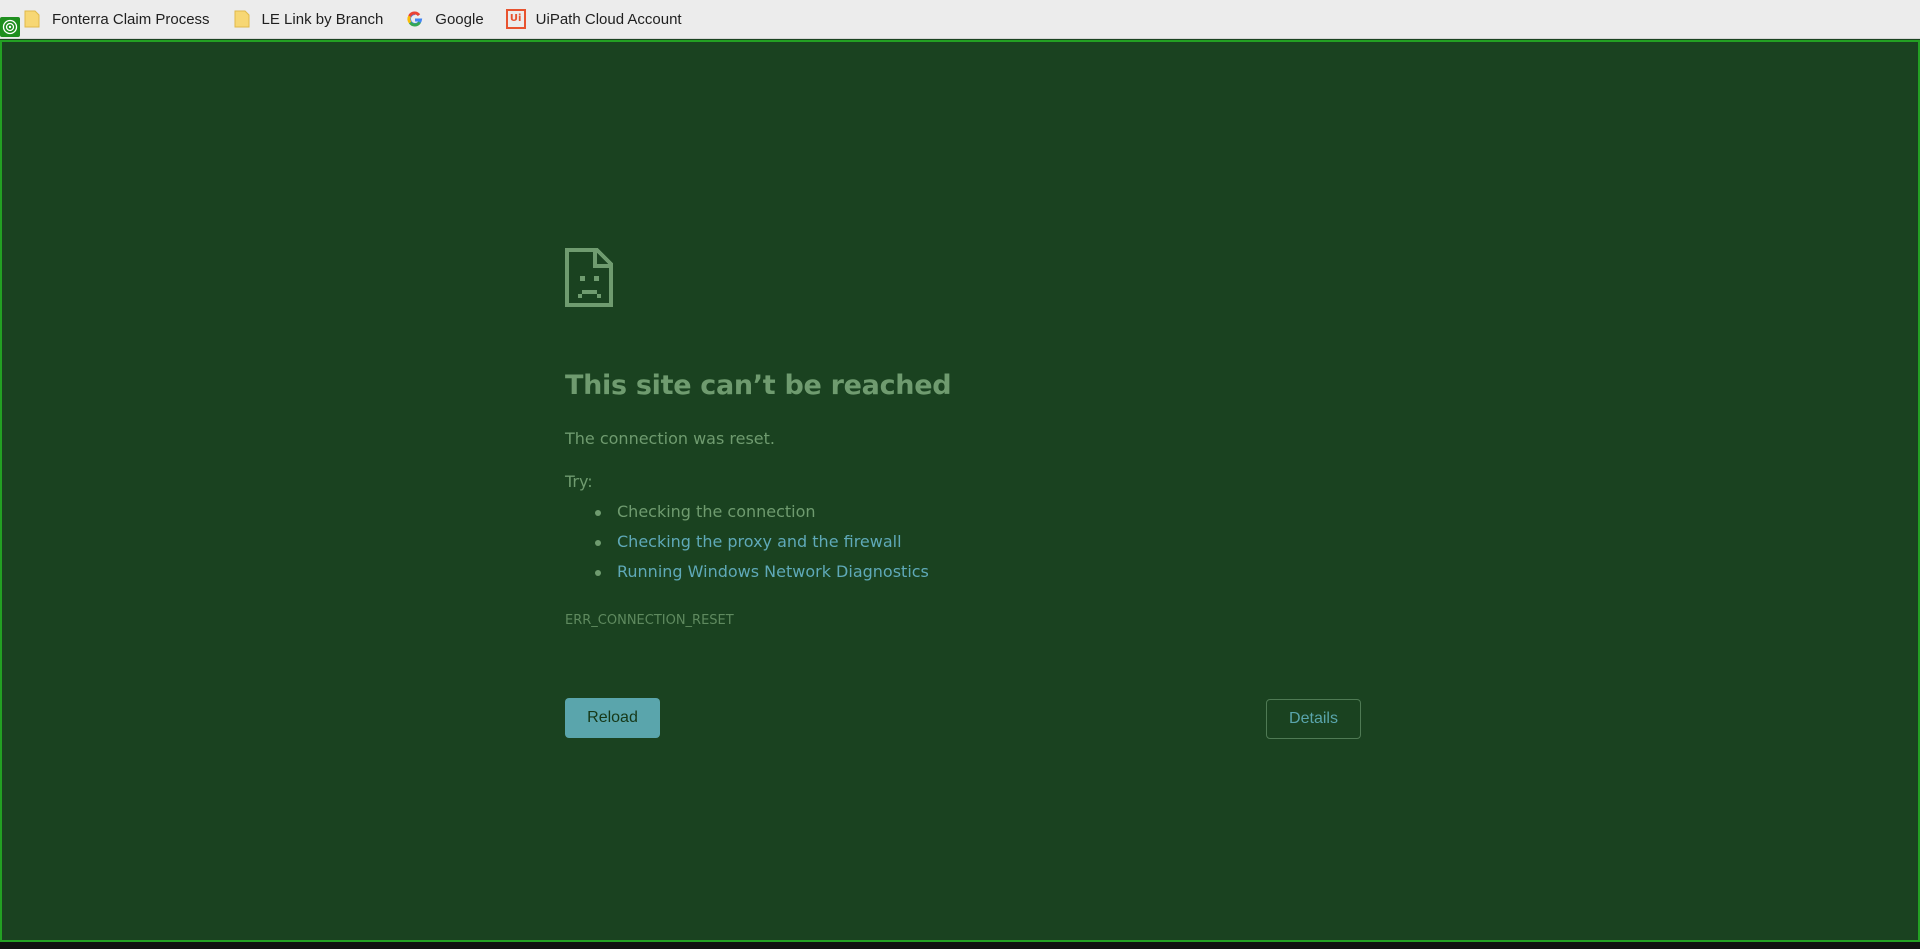 The width and height of the screenshot is (1920, 949). Describe the element at coordinates (758, 385) in the screenshot. I see `error-title: This site can’t be reached` at that location.